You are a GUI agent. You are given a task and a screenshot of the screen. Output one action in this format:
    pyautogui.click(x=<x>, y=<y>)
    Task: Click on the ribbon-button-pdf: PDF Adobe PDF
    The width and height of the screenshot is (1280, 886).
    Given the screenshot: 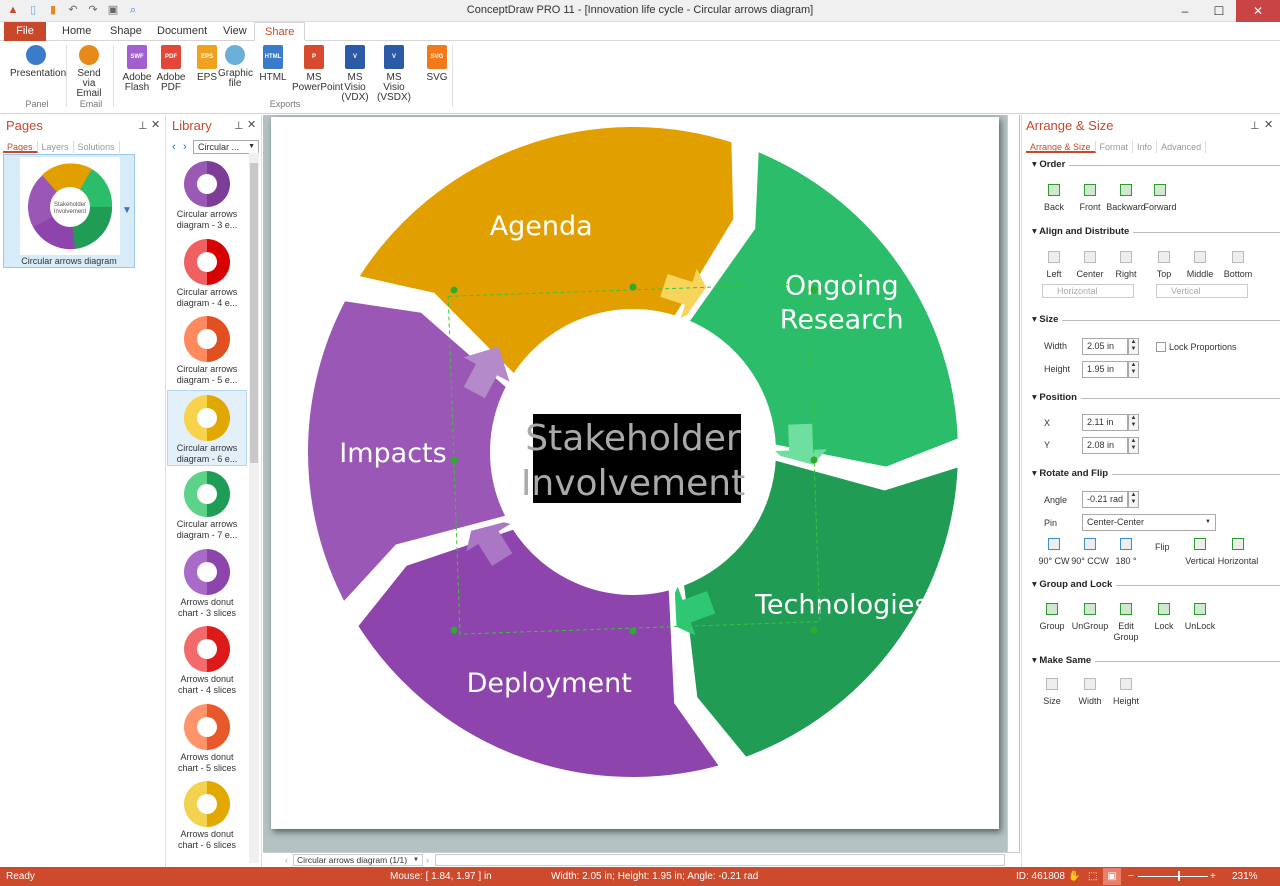 What is the action you would take?
    pyautogui.click(x=171, y=69)
    